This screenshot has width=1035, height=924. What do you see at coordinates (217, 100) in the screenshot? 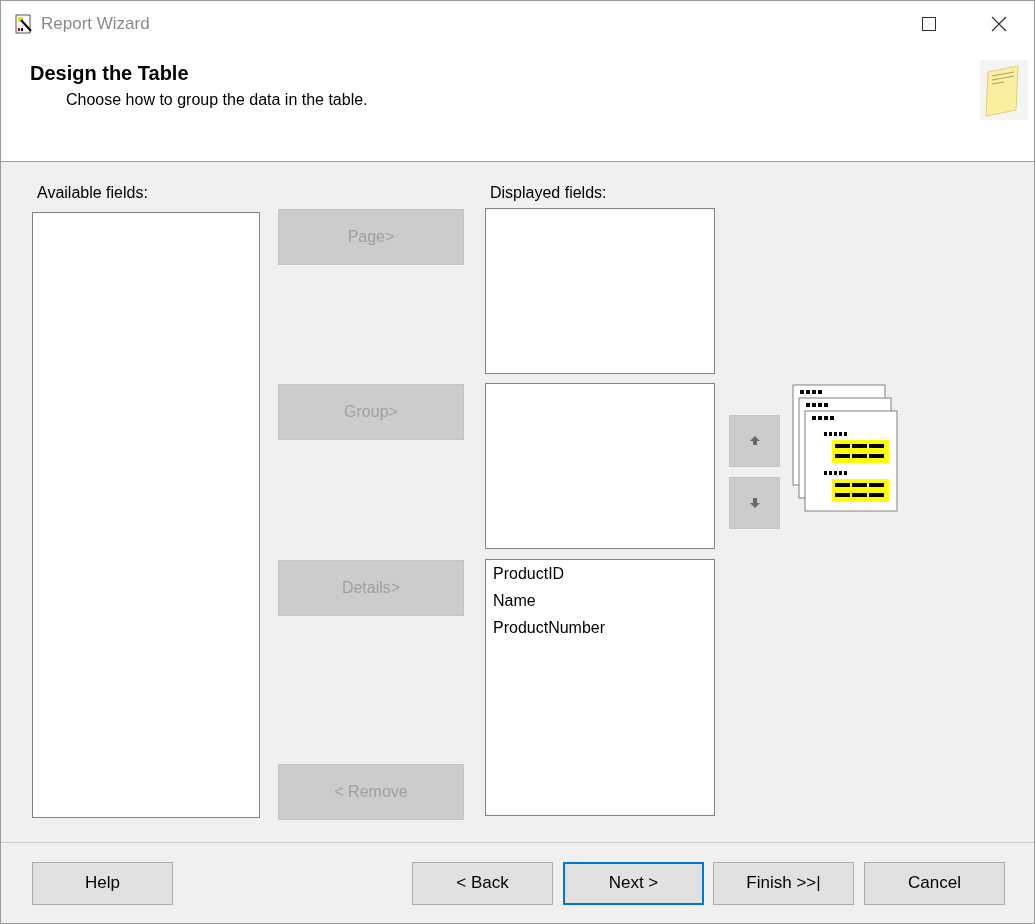
I see `page-subtitle: Choose how to group the data in the table.` at bounding box center [217, 100].